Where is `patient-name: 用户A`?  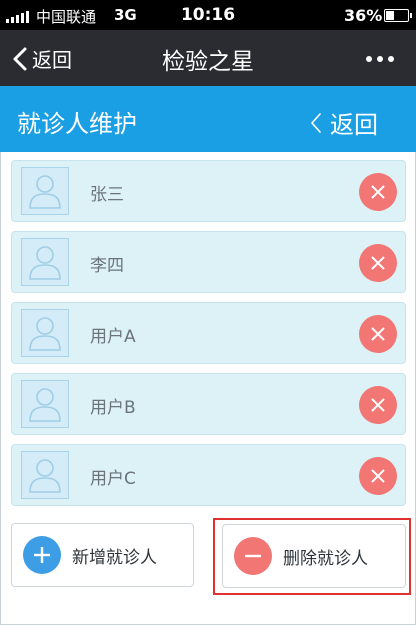
patient-name: 用户A is located at coordinates (113, 337).